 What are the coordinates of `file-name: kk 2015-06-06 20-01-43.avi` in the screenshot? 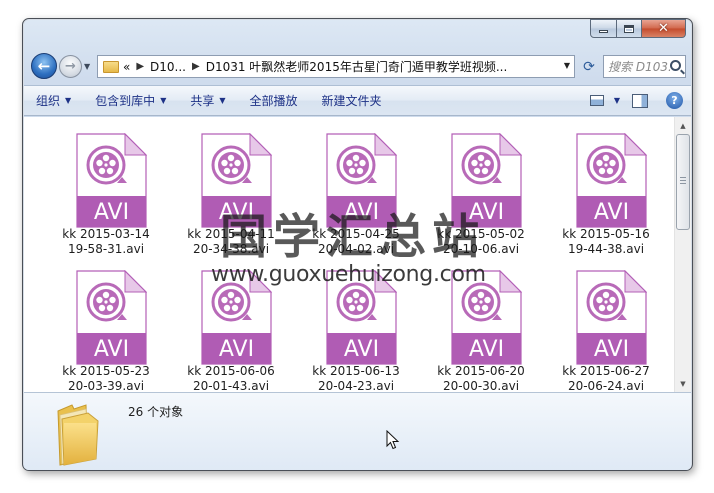 It's located at (231, 379).